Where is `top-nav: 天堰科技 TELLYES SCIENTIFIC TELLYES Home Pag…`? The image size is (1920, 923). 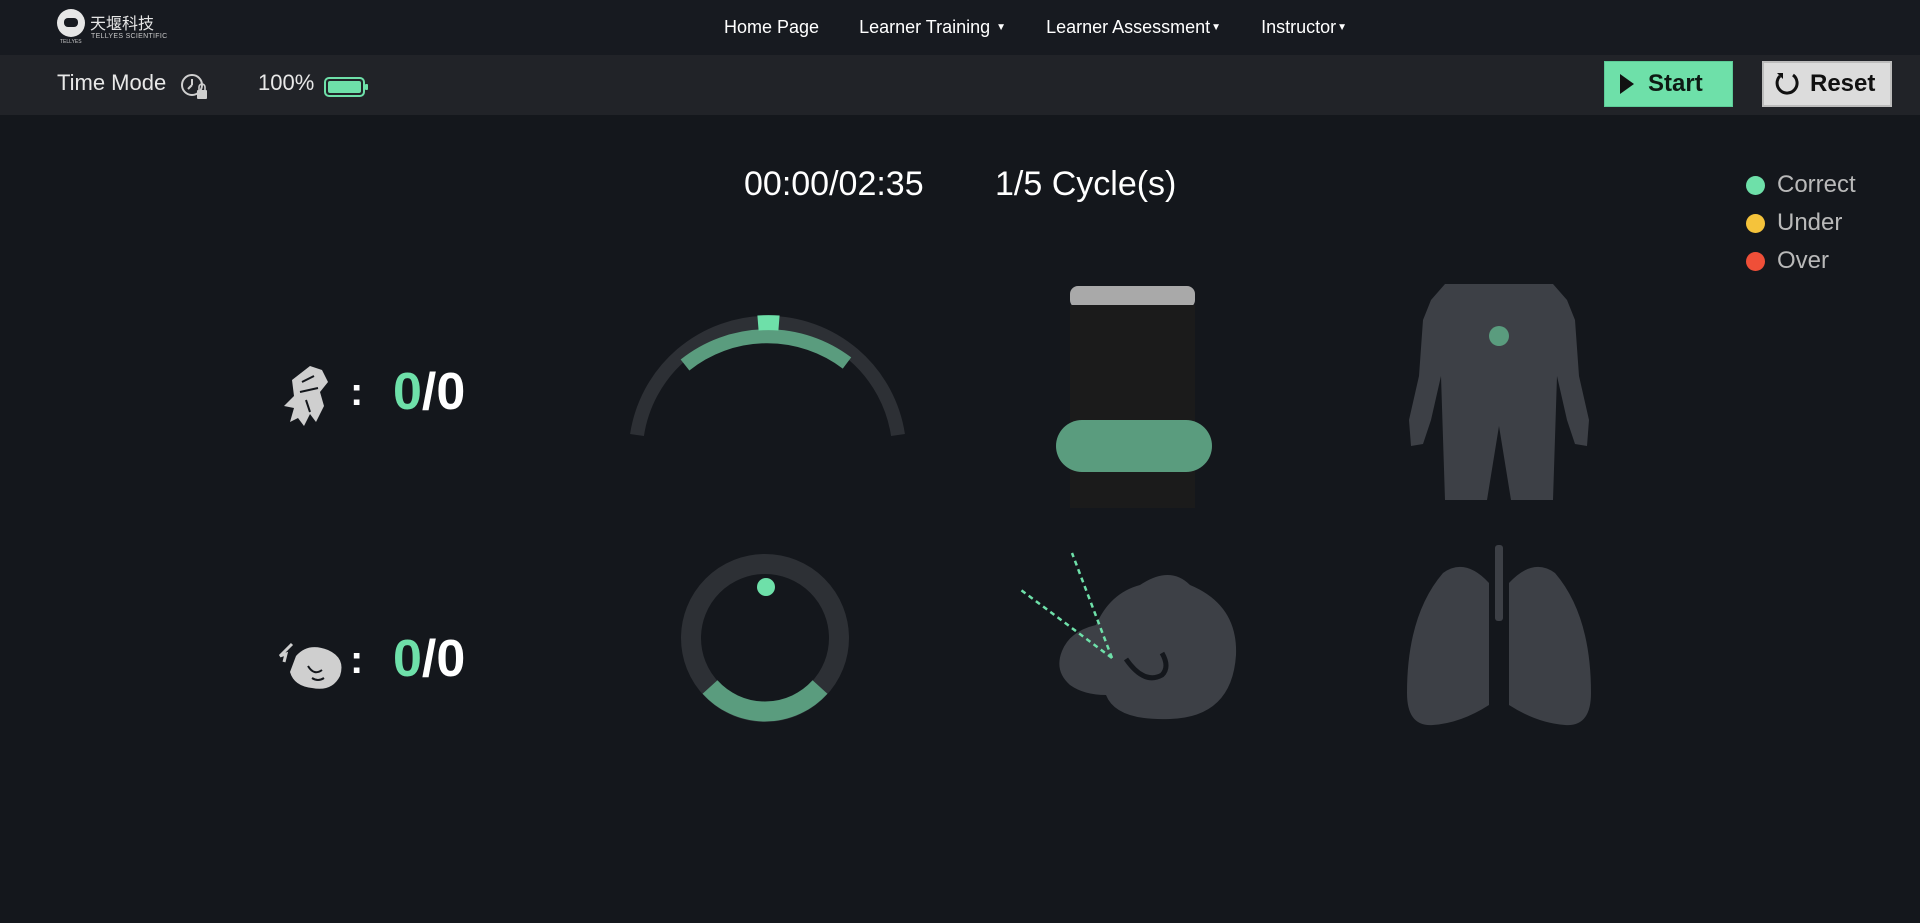 top-nav: 天堰科技 TELLYES SCIENTIFIC TELLYES Home Pag… is located at coordinates (960, 27).